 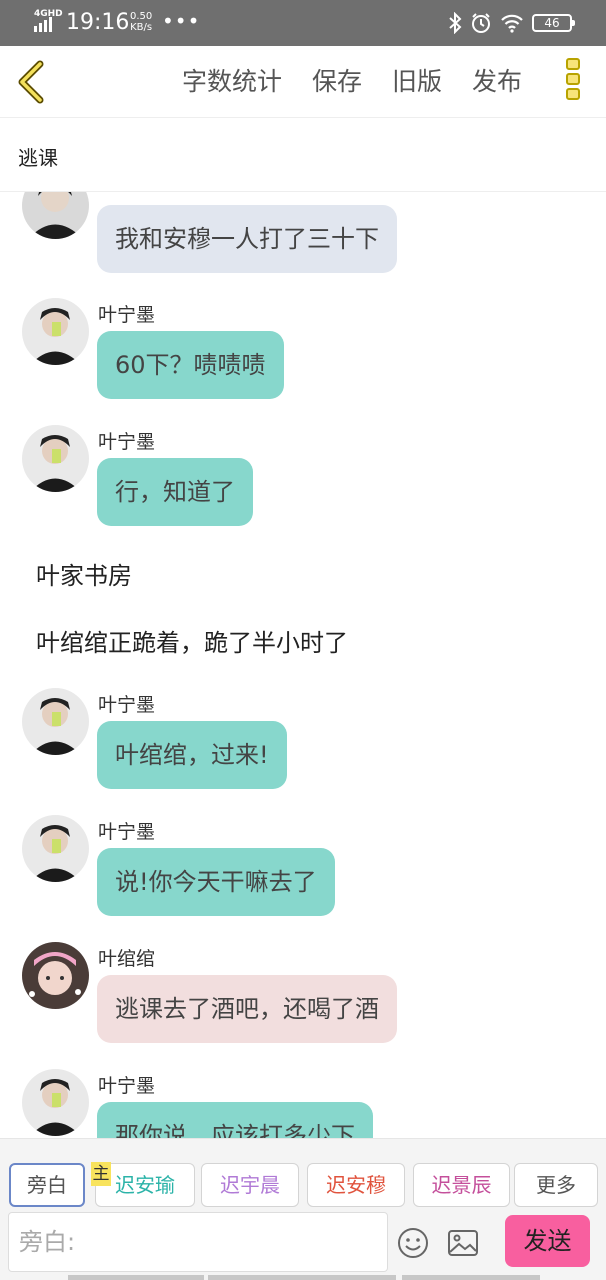 I want to click on insert-image-button, so click(x=463, y=1243).